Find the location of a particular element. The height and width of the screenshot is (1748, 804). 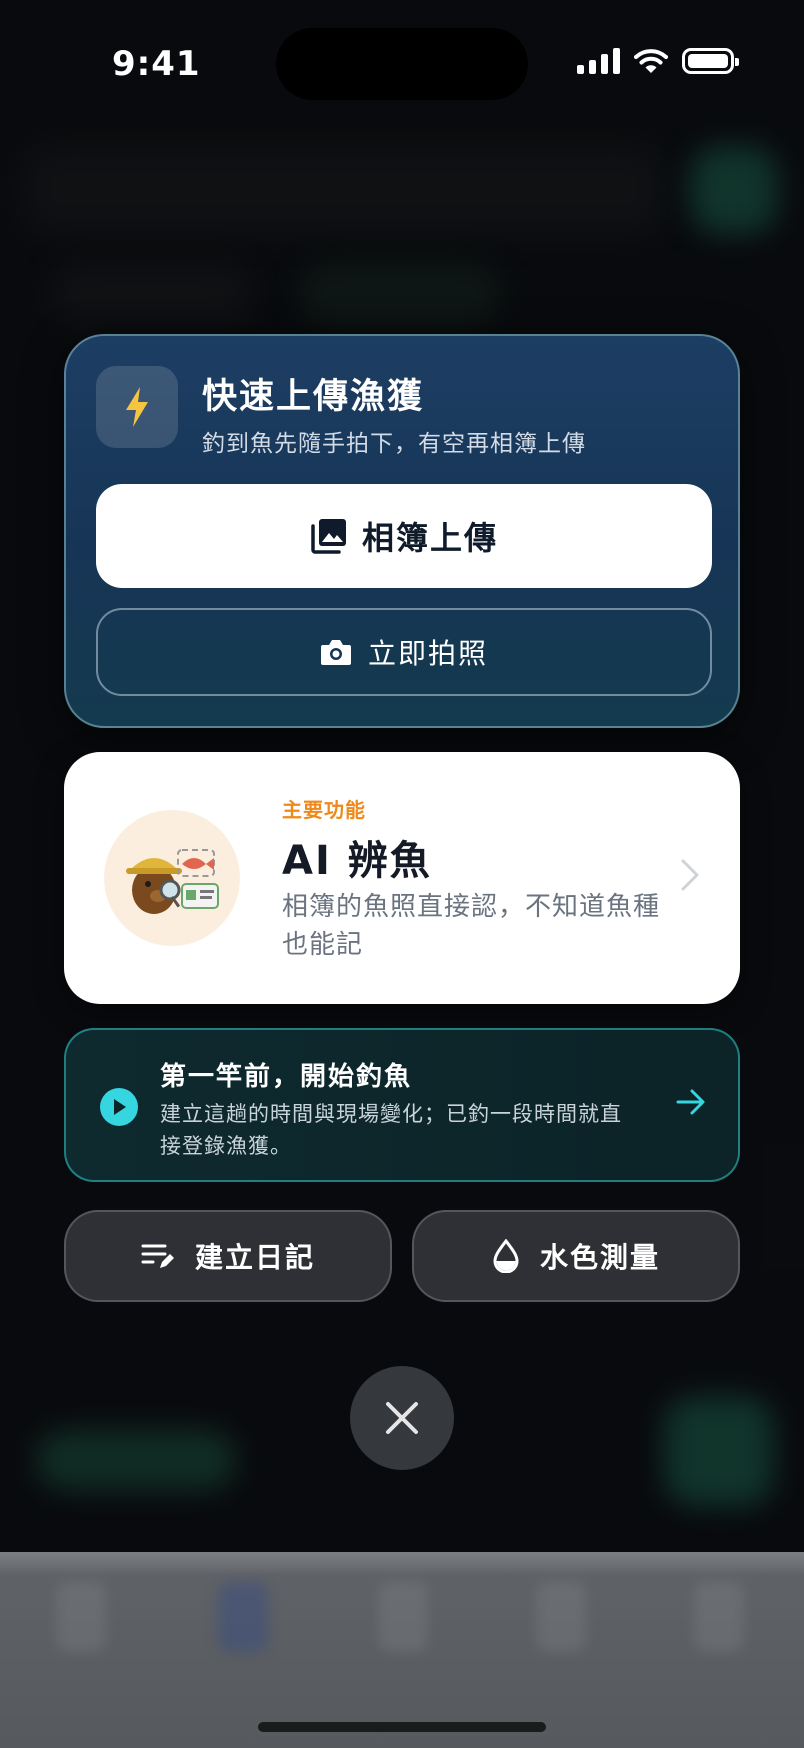

water-color-label: 水色測量 is located at coordinates (599, 1257).